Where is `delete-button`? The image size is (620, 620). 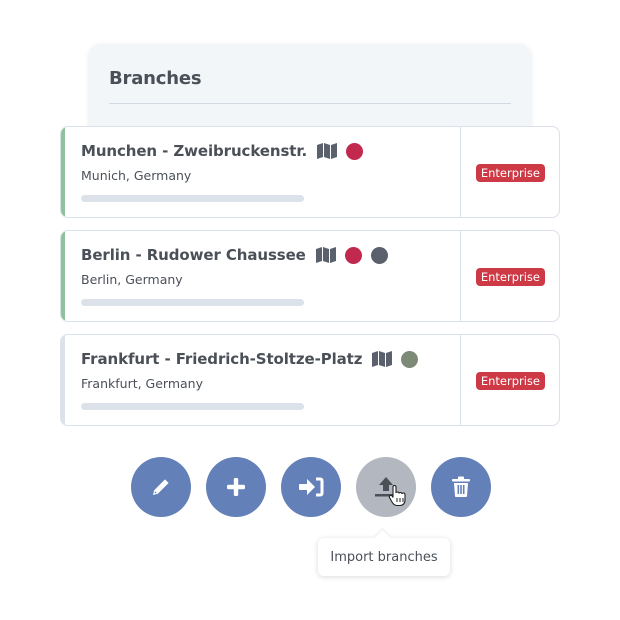 delete-button is located at coordinates (461, 487).